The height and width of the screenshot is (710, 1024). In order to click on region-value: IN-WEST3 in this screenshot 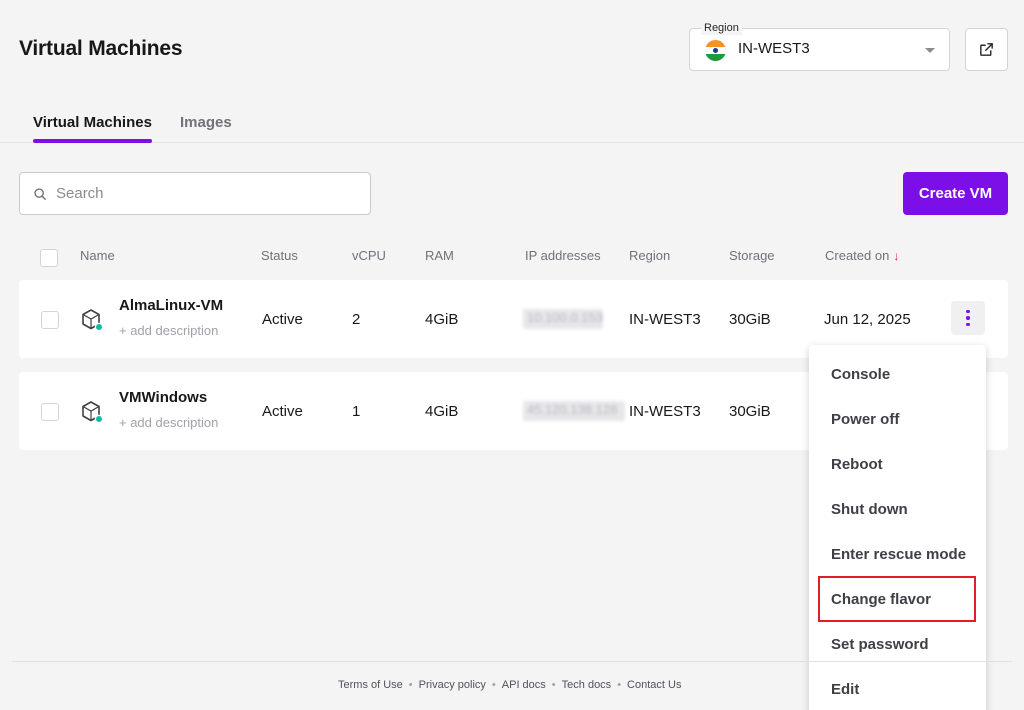, I will do `click(774, 48)`.